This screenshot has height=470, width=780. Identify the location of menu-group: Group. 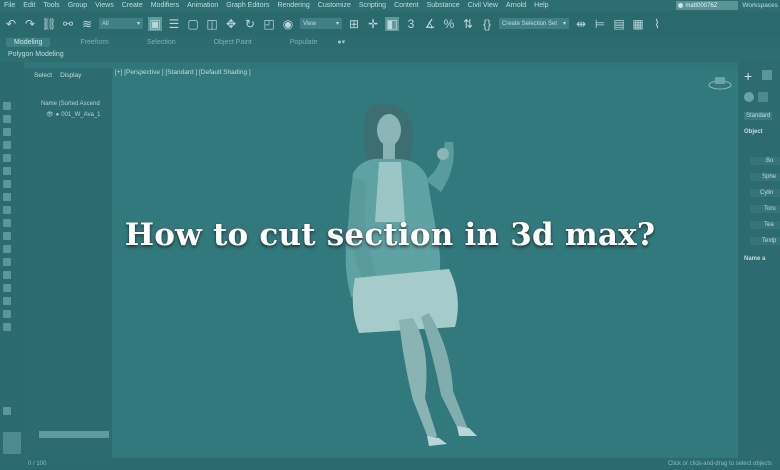
(77, 5).